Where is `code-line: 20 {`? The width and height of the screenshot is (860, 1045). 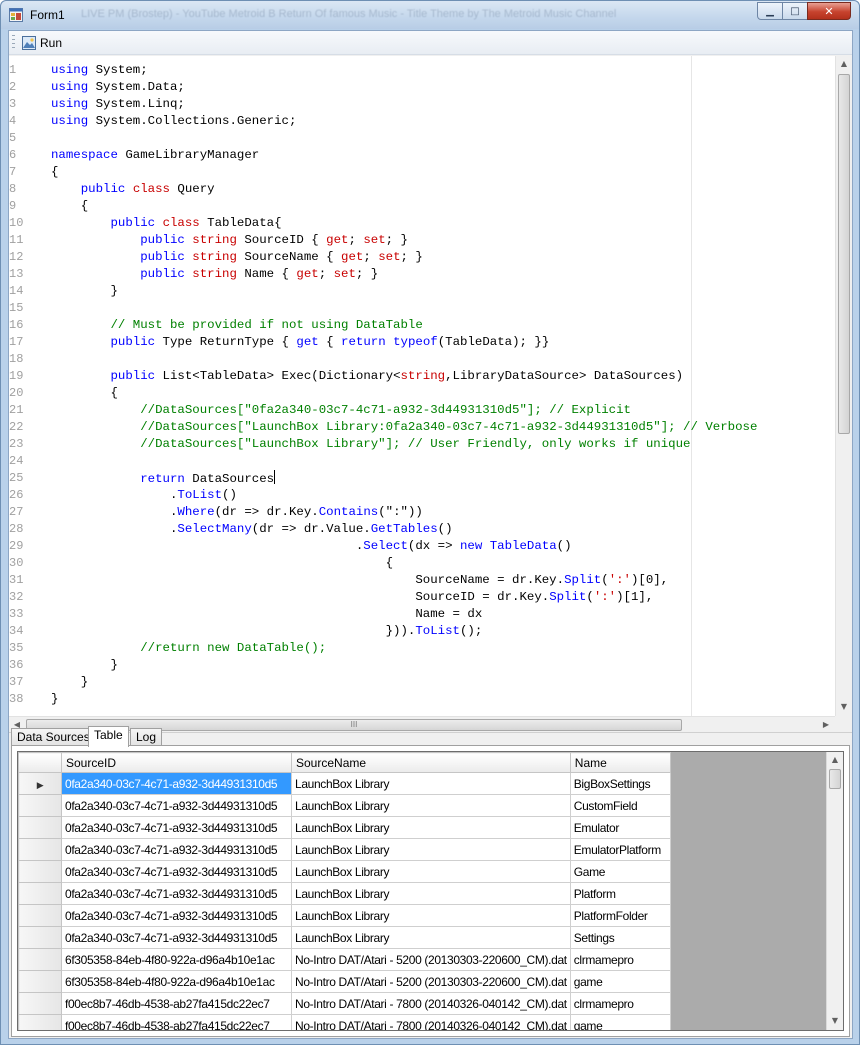
code-line: 20 { is located at coordinates (422, 393).